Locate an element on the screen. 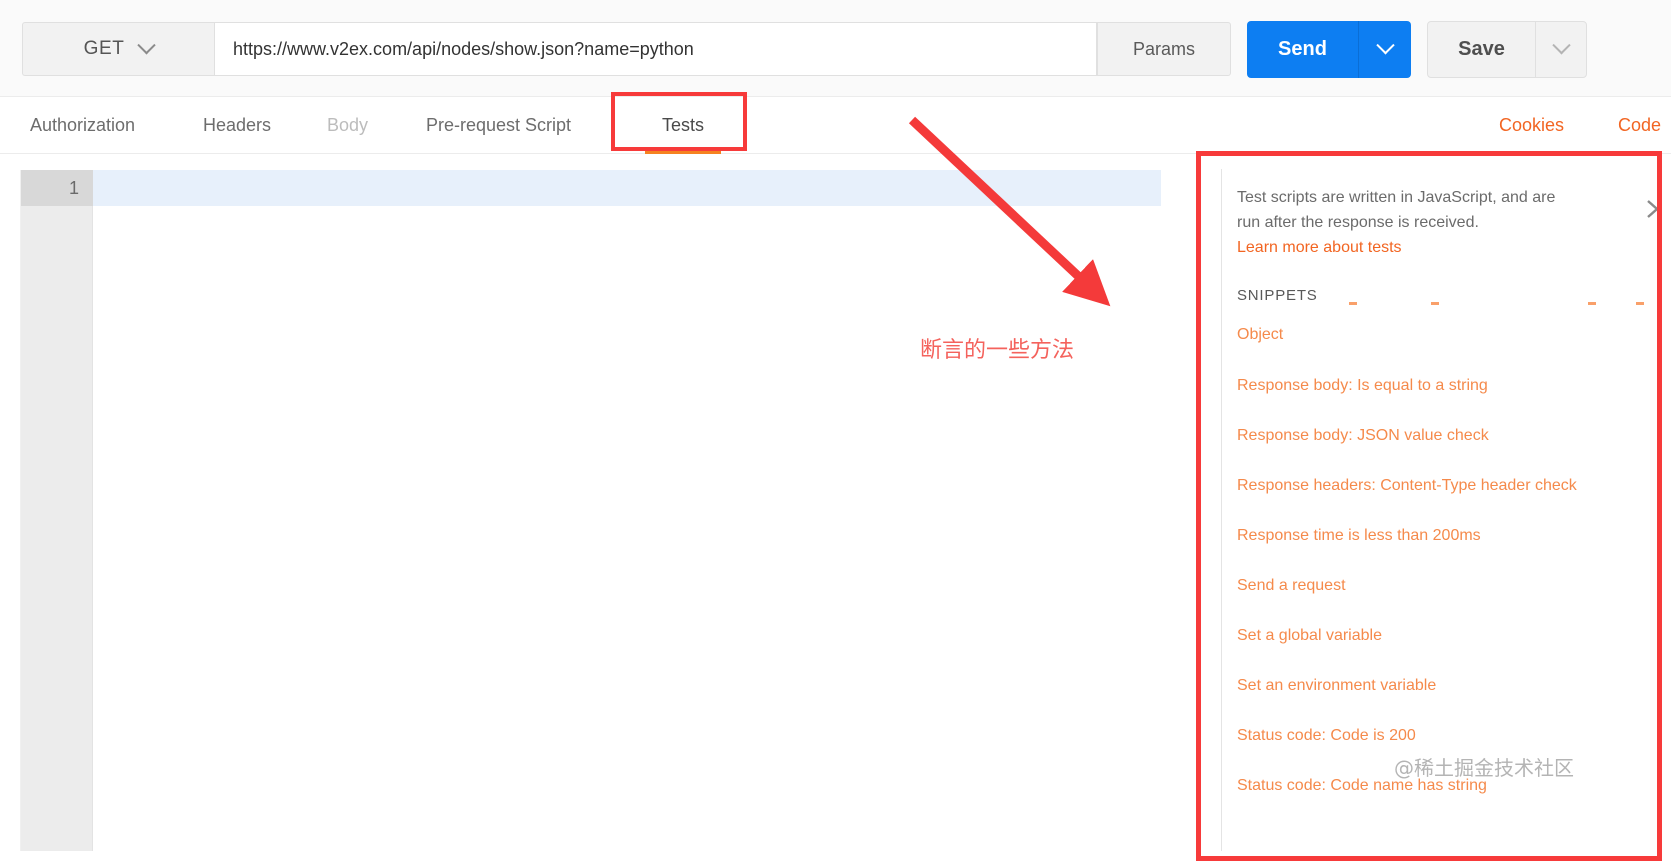 The width and height of the screenshot is (1671, 861). send-button-group: Send is located at coordinates (1329, 49).